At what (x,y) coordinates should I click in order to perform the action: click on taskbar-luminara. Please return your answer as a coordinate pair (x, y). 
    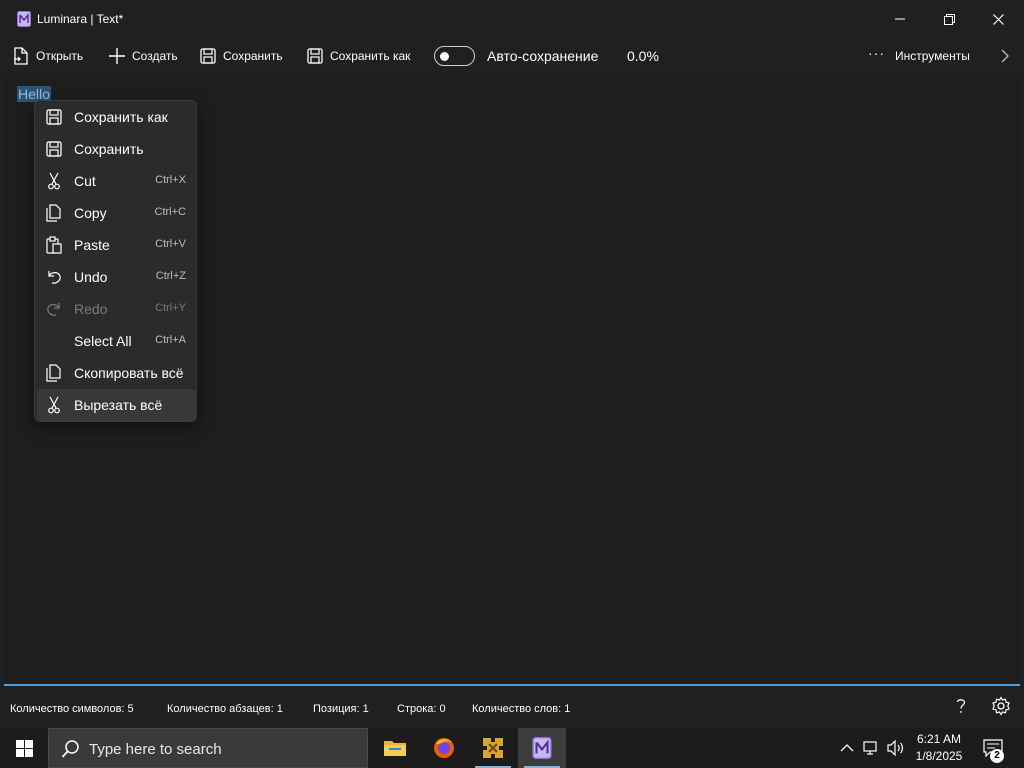
    Looking at the image, I should click on (542, 748).